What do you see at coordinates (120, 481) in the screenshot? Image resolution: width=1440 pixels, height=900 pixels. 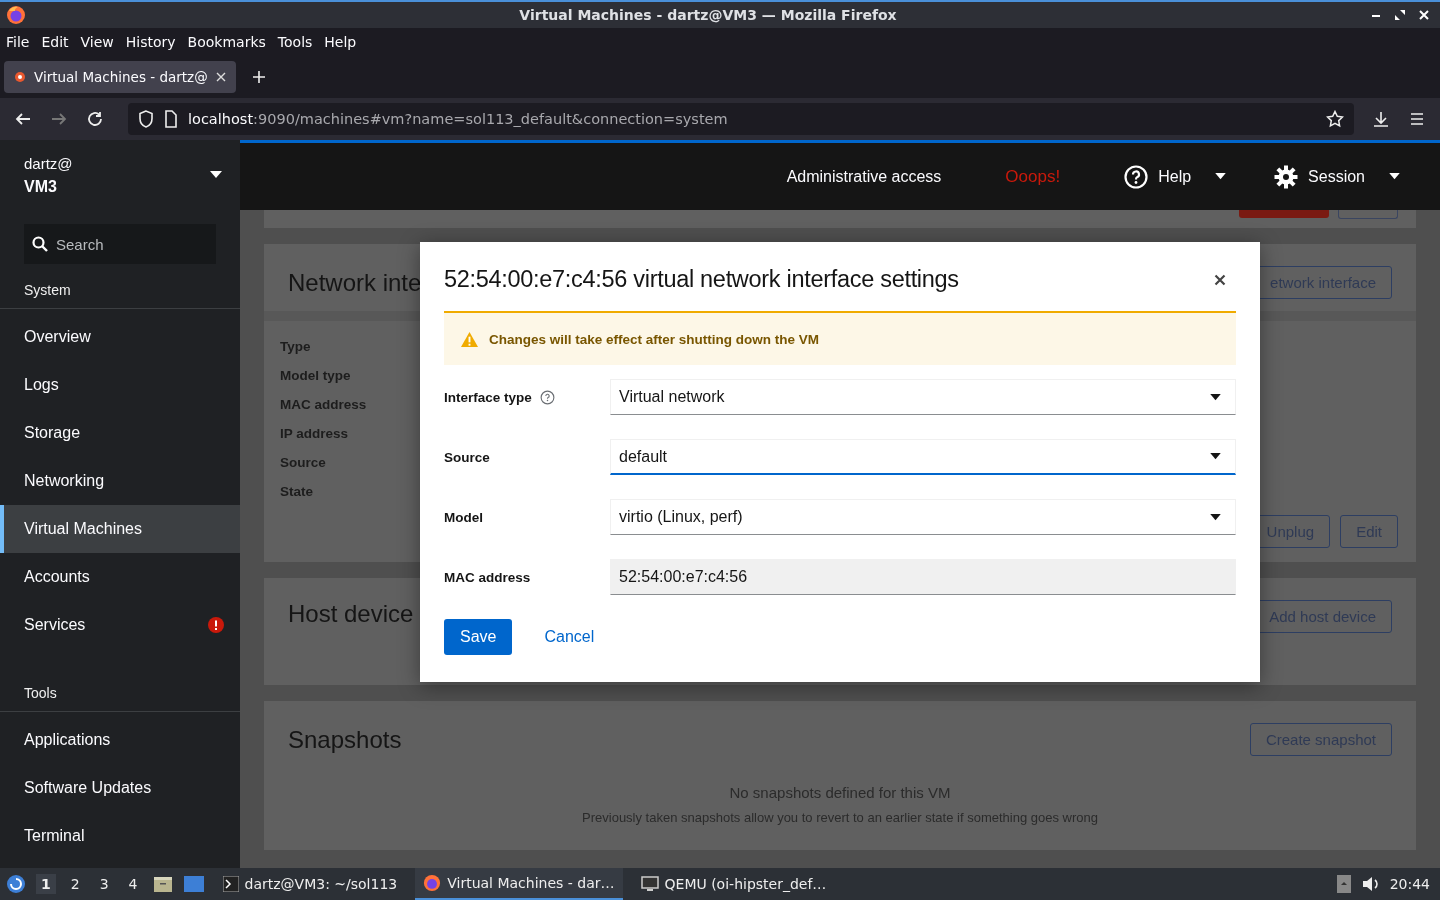 I see `sidebar-item: Networking` at bounding box center [120, 481].